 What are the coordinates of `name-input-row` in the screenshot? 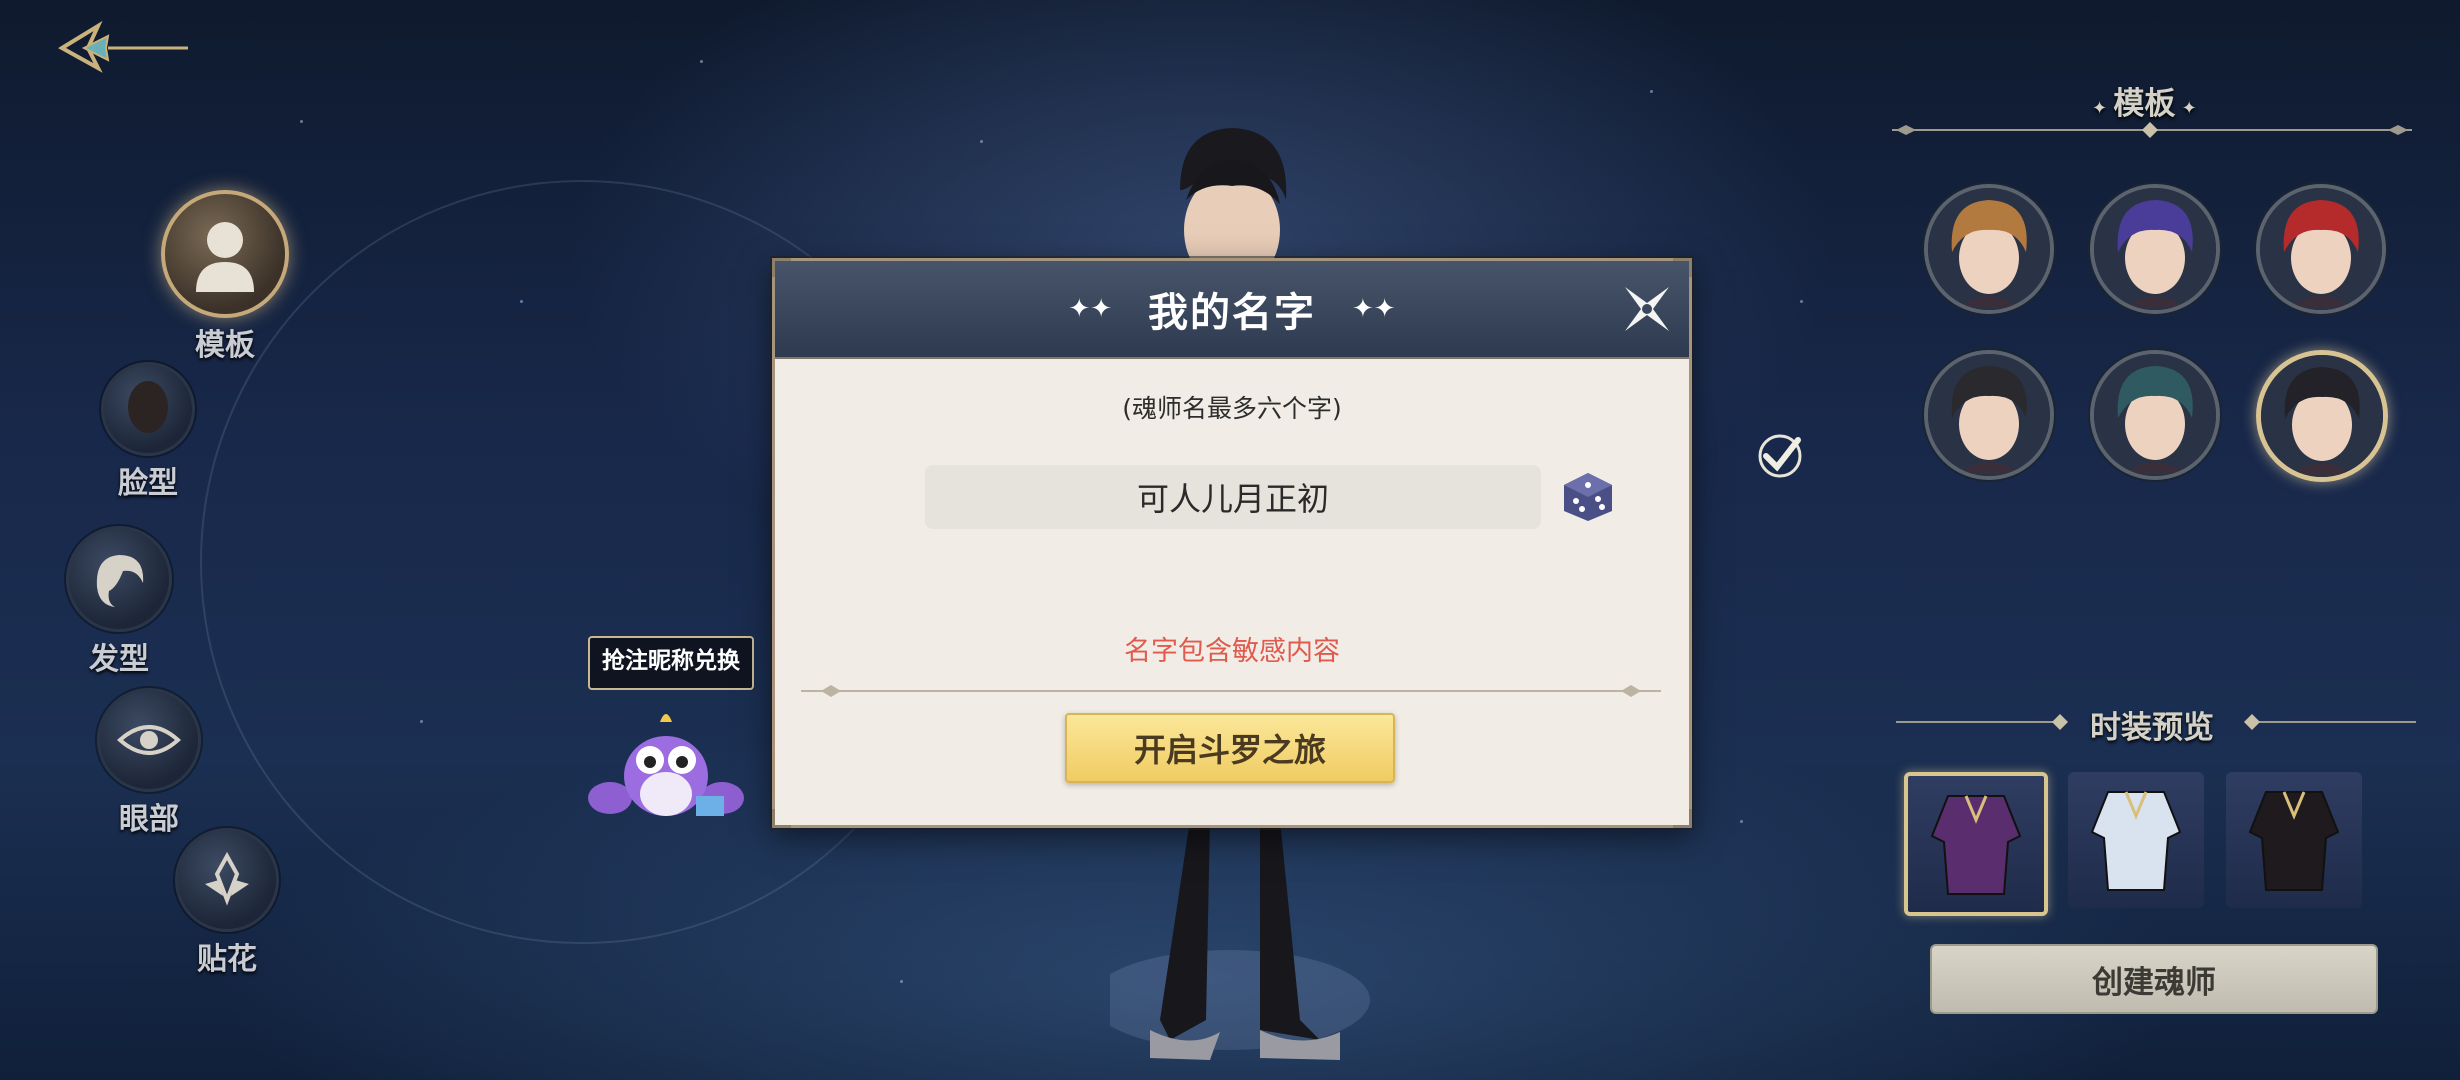 It's located at (1268, 498).